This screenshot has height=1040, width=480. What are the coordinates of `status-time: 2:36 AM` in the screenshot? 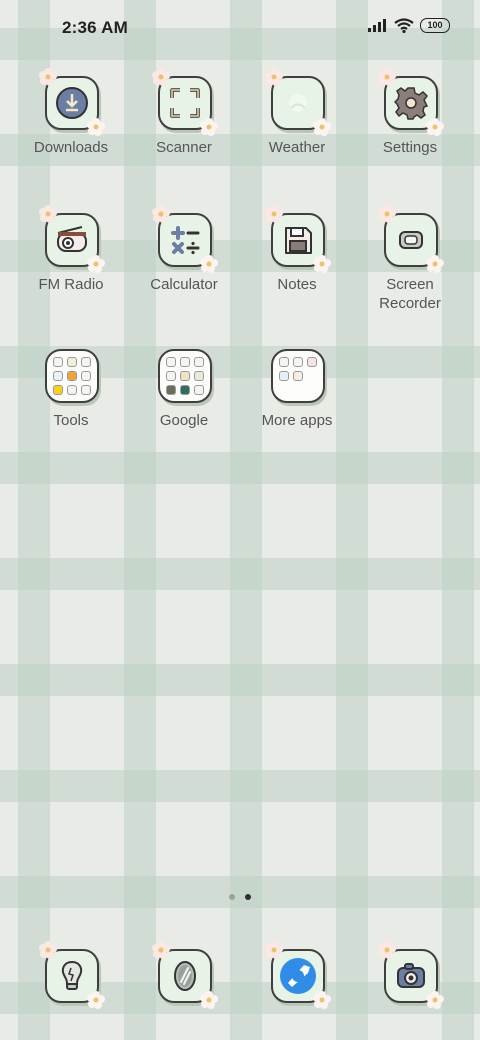 It's located at (95, 27).